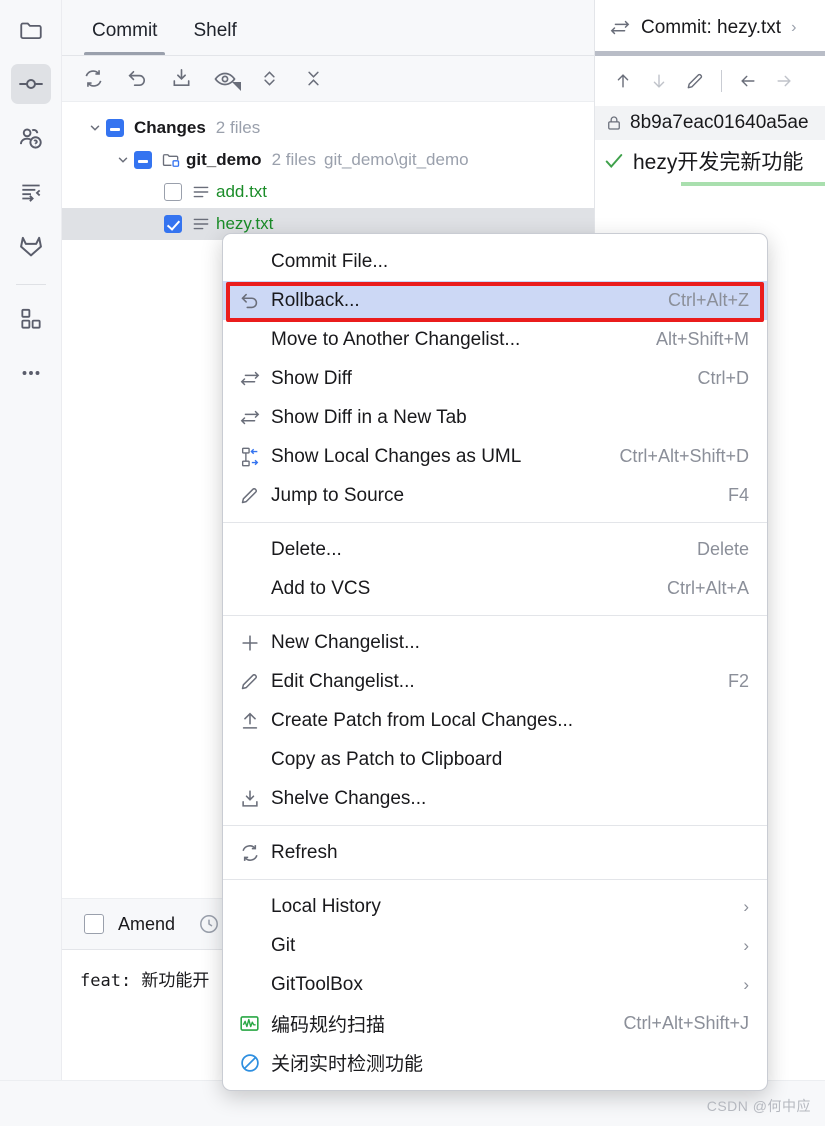 The height and width of the screenshot is (1126, 825). I want to click on menu-item-show-diff-label: Show Diff, so click(311, 378).